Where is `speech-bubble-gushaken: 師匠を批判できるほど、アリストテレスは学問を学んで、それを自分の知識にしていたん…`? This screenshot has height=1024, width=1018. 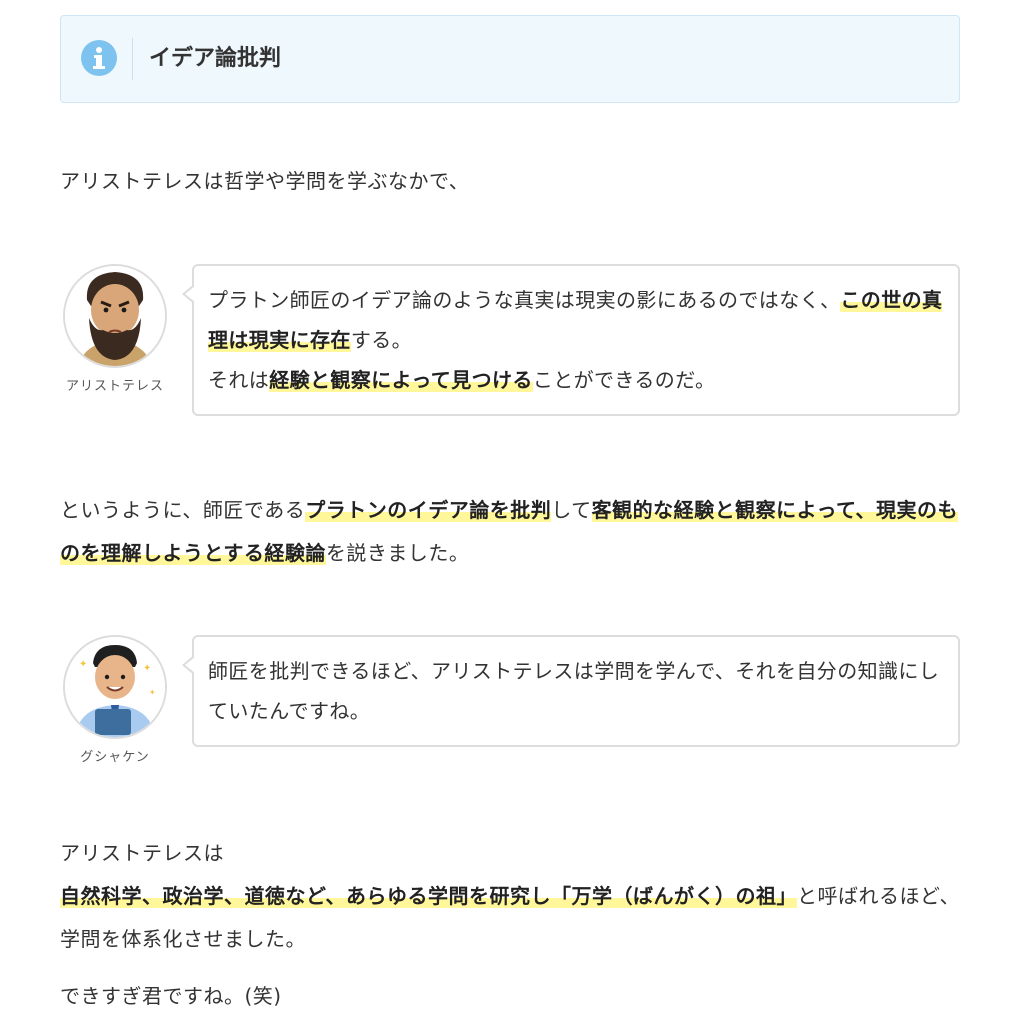
speech-bubble-gushaken: 師匠を批判できるほど、アリストテレスは学問を学んで、それを自分の知識にしていたん… is located at coordinates (571, 691).